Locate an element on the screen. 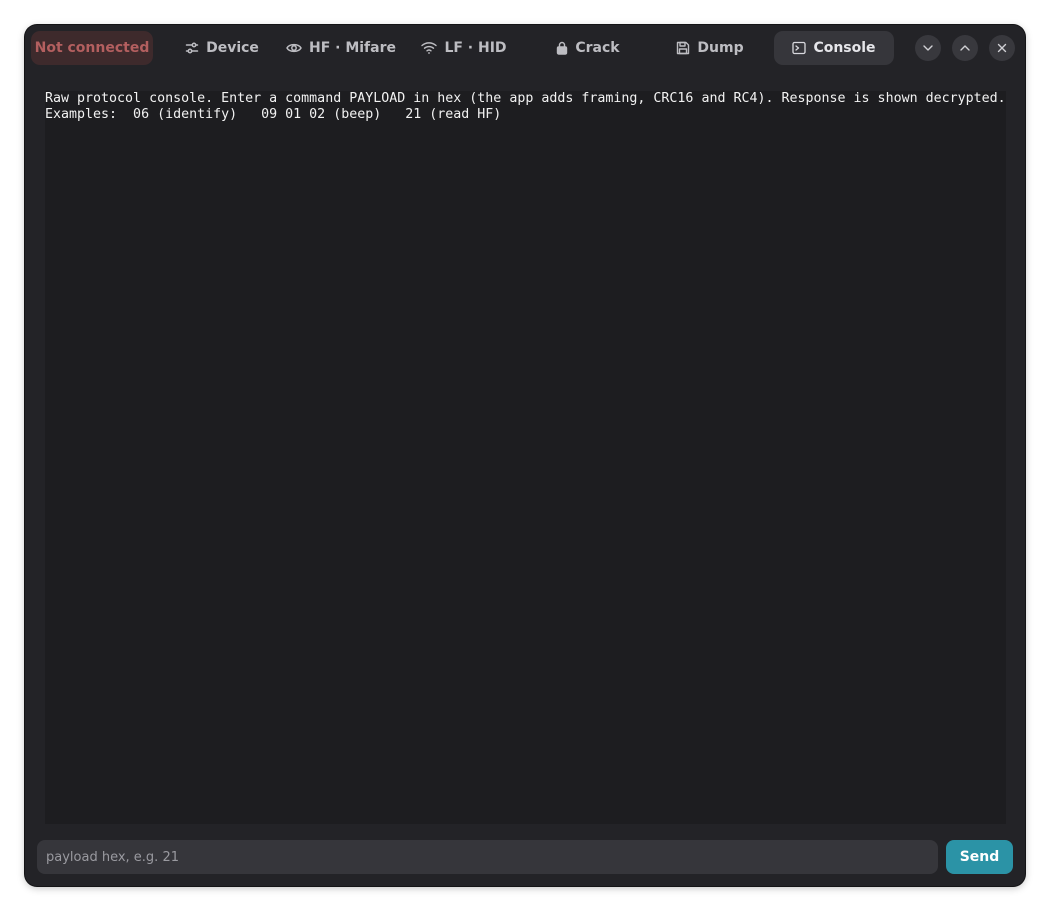 Image resolution: width=1050 pixels, height=911 pixels. tab-label: Dump is located at coordinates (720, 48).